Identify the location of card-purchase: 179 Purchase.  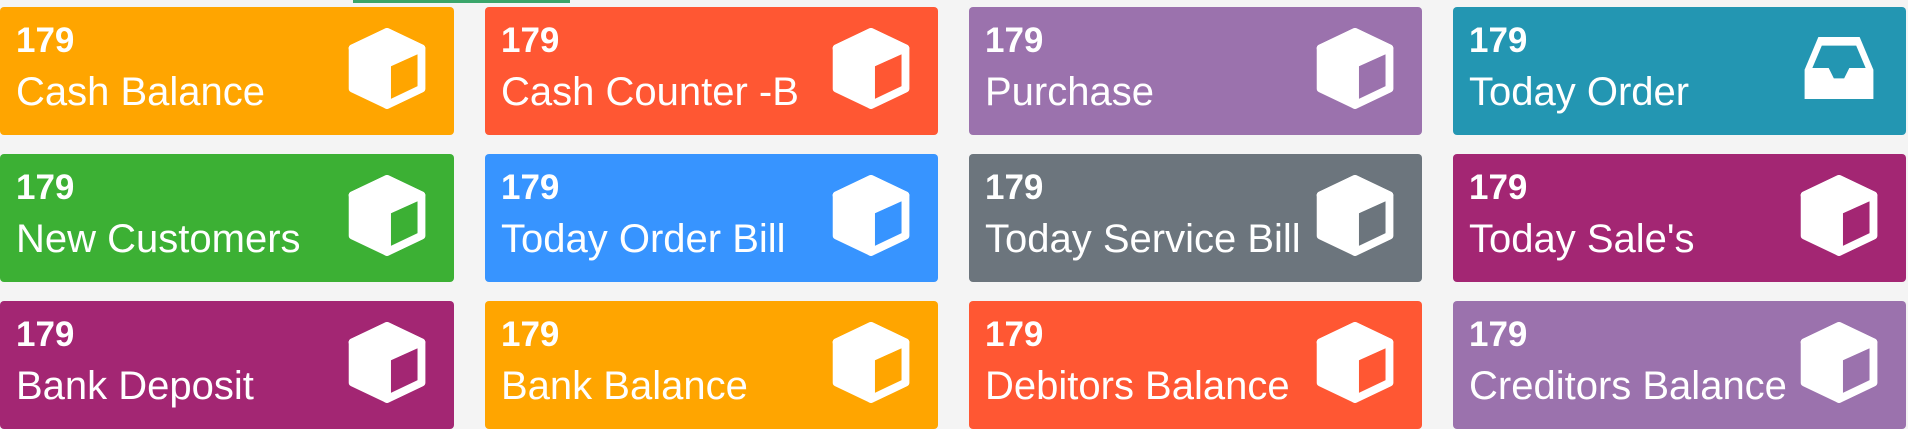
(1195, 71).